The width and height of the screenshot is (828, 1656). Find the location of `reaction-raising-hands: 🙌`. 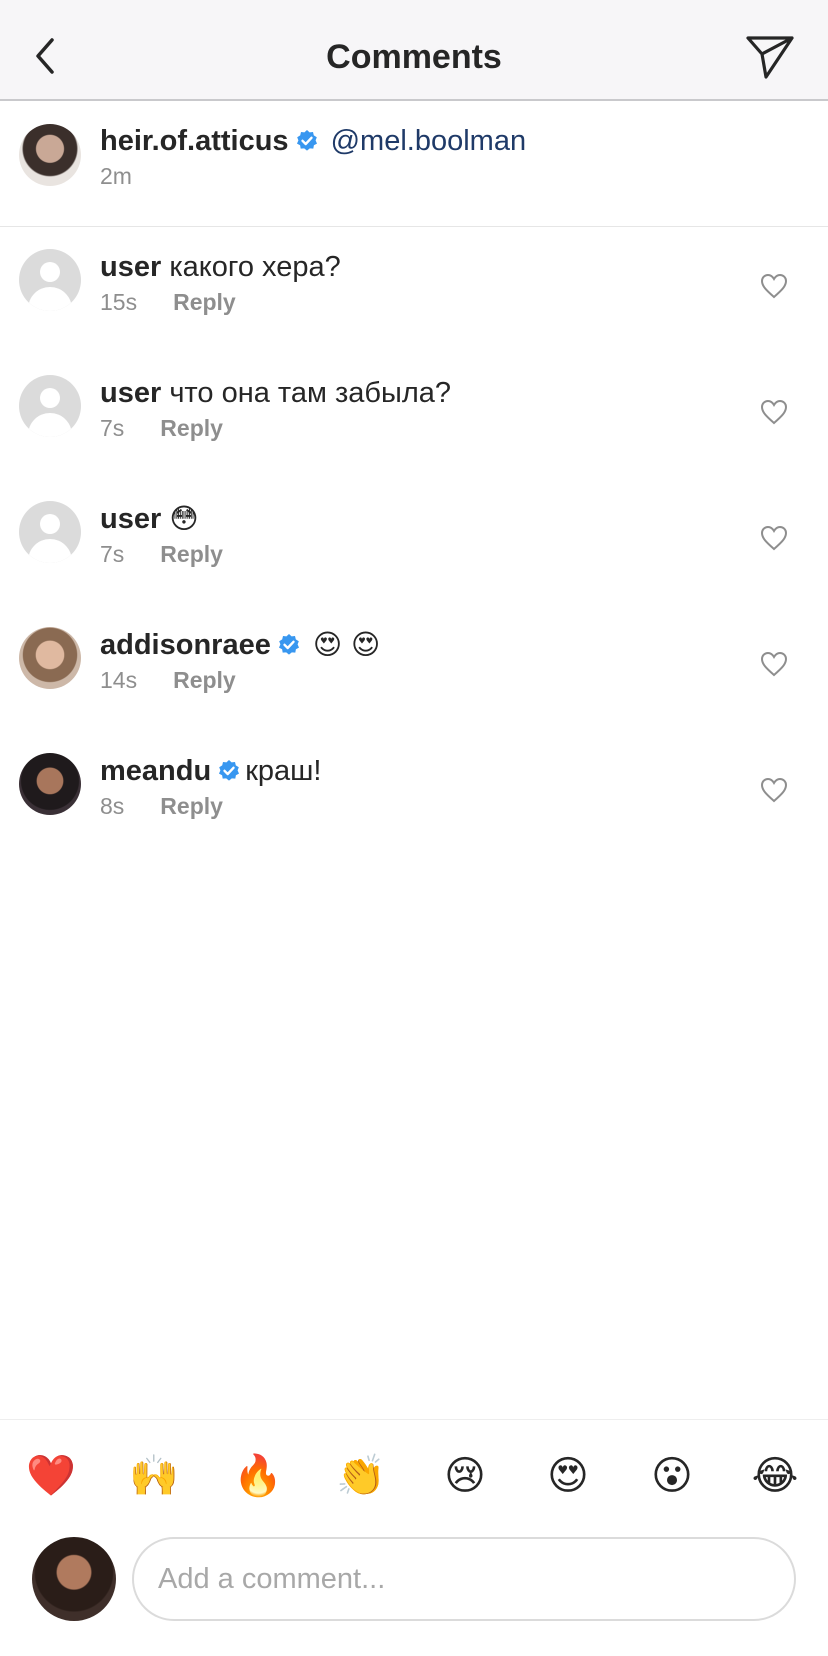

reaction-raising-hands: 🙌 is located at coordinates (154, 1476).